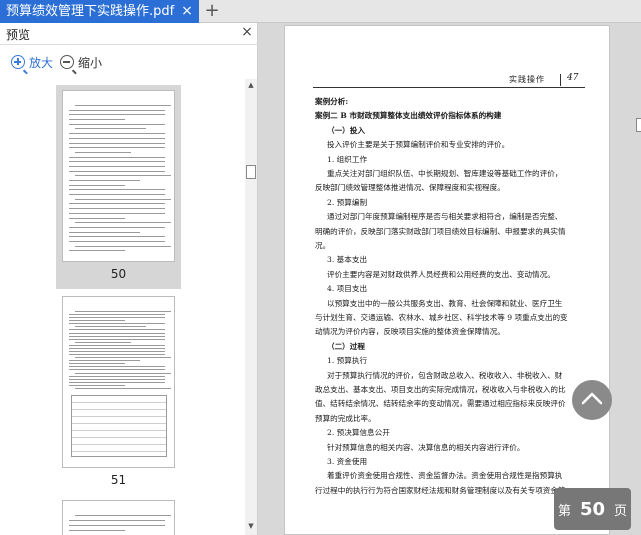  What do you see at coordinates (440, 231) in the screenshot?
I see `body-line: 明确的评价，反映部门落实财政部门项目绩效目标编制、申报要求的具实情` at bounding box center [440, 231].